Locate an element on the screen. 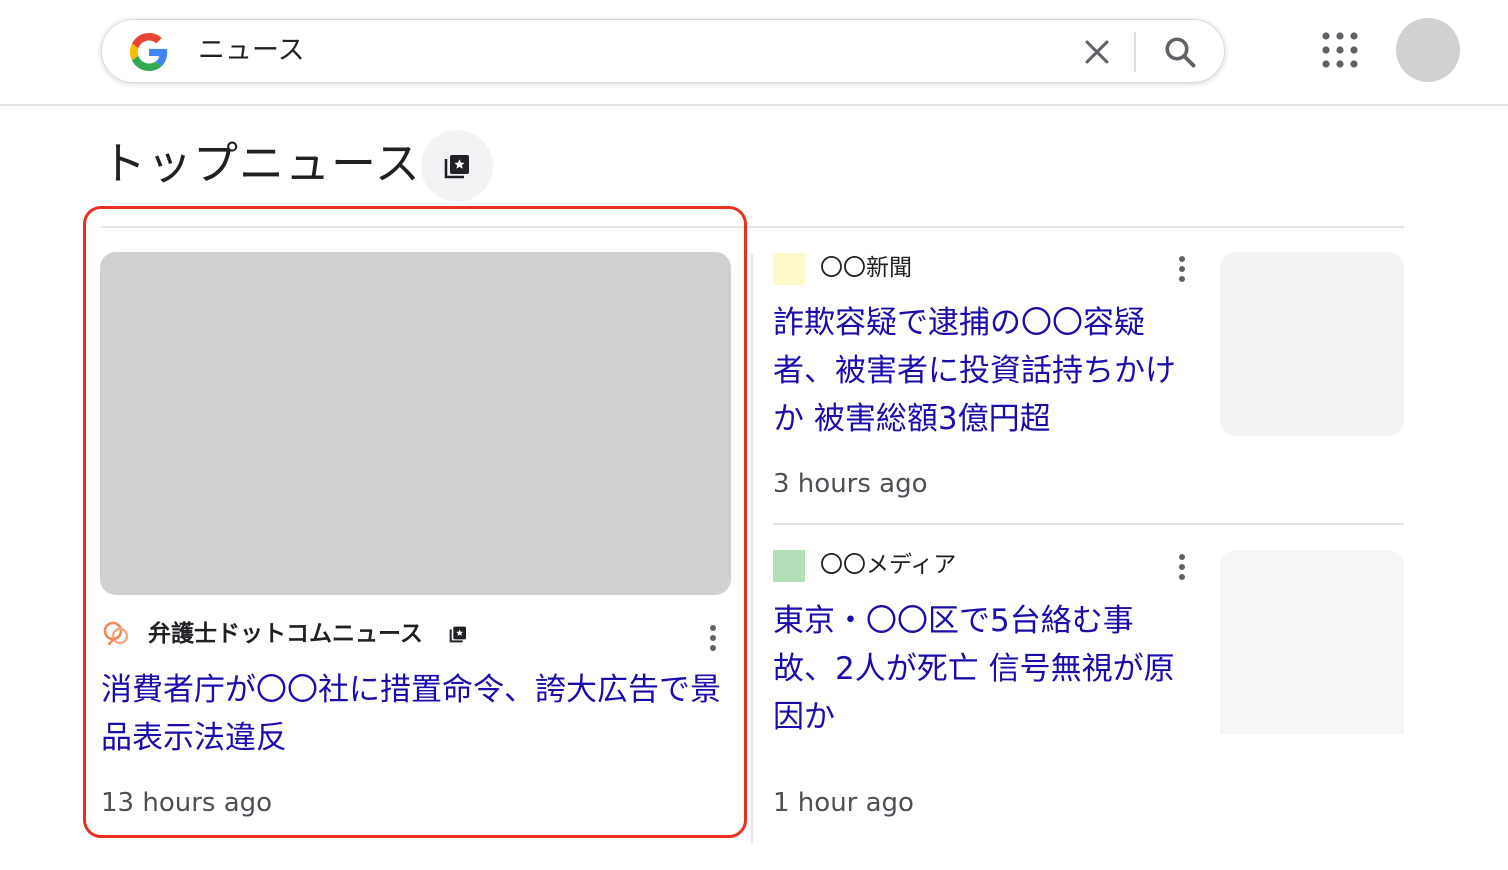 The height and width of the screenshot is (870, 1508). search-icon is located at coordinates (1180, 52).